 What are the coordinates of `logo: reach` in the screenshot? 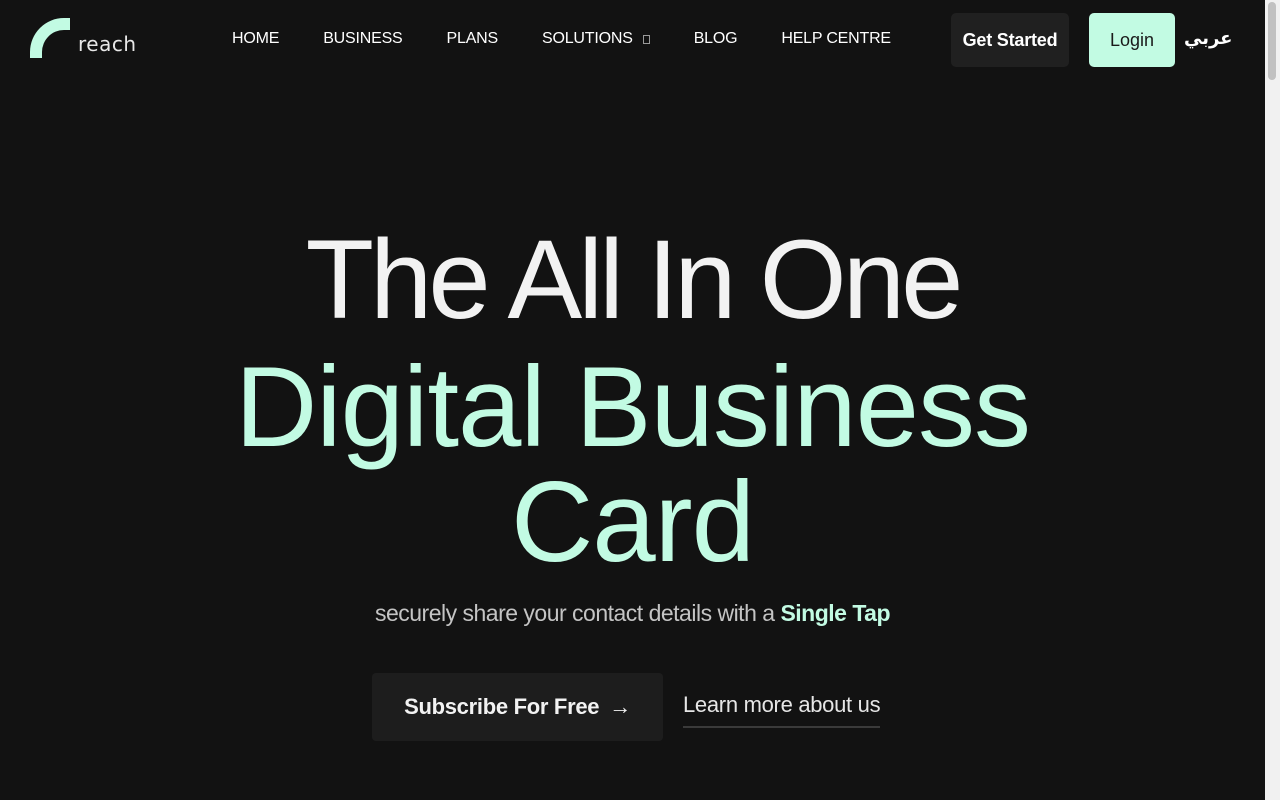 It's located at (83, 38).